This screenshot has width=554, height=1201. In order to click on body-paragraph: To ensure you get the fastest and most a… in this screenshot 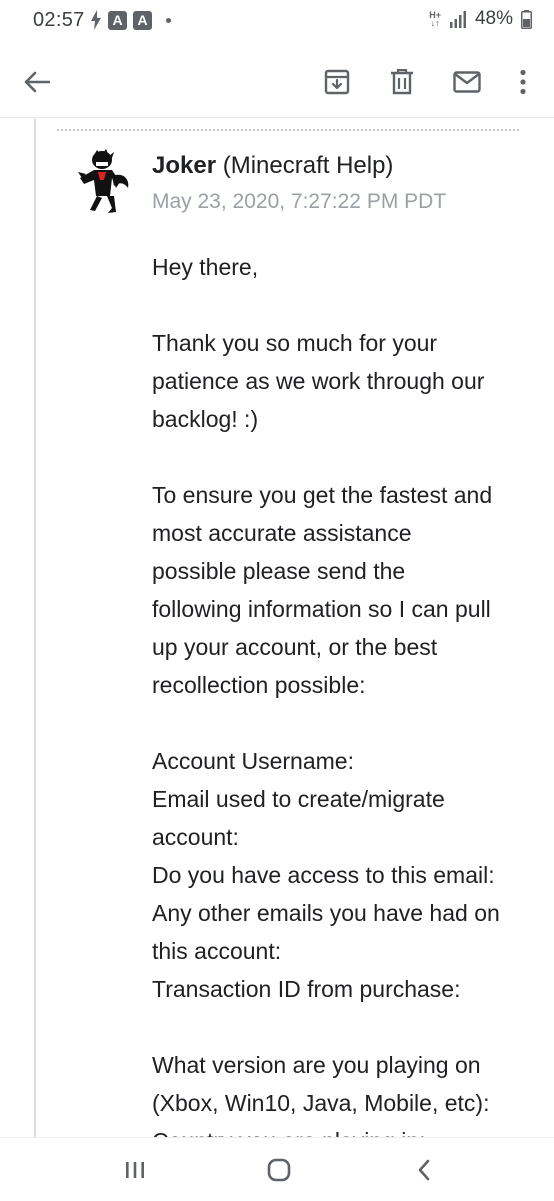, I will do `click(322, 590)`.